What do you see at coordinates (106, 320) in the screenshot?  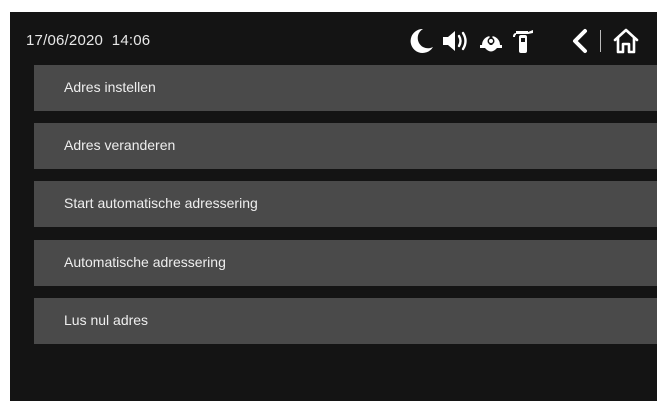 I see `menu-item-label: Lus nul adres` at bounding box center [106, 320].